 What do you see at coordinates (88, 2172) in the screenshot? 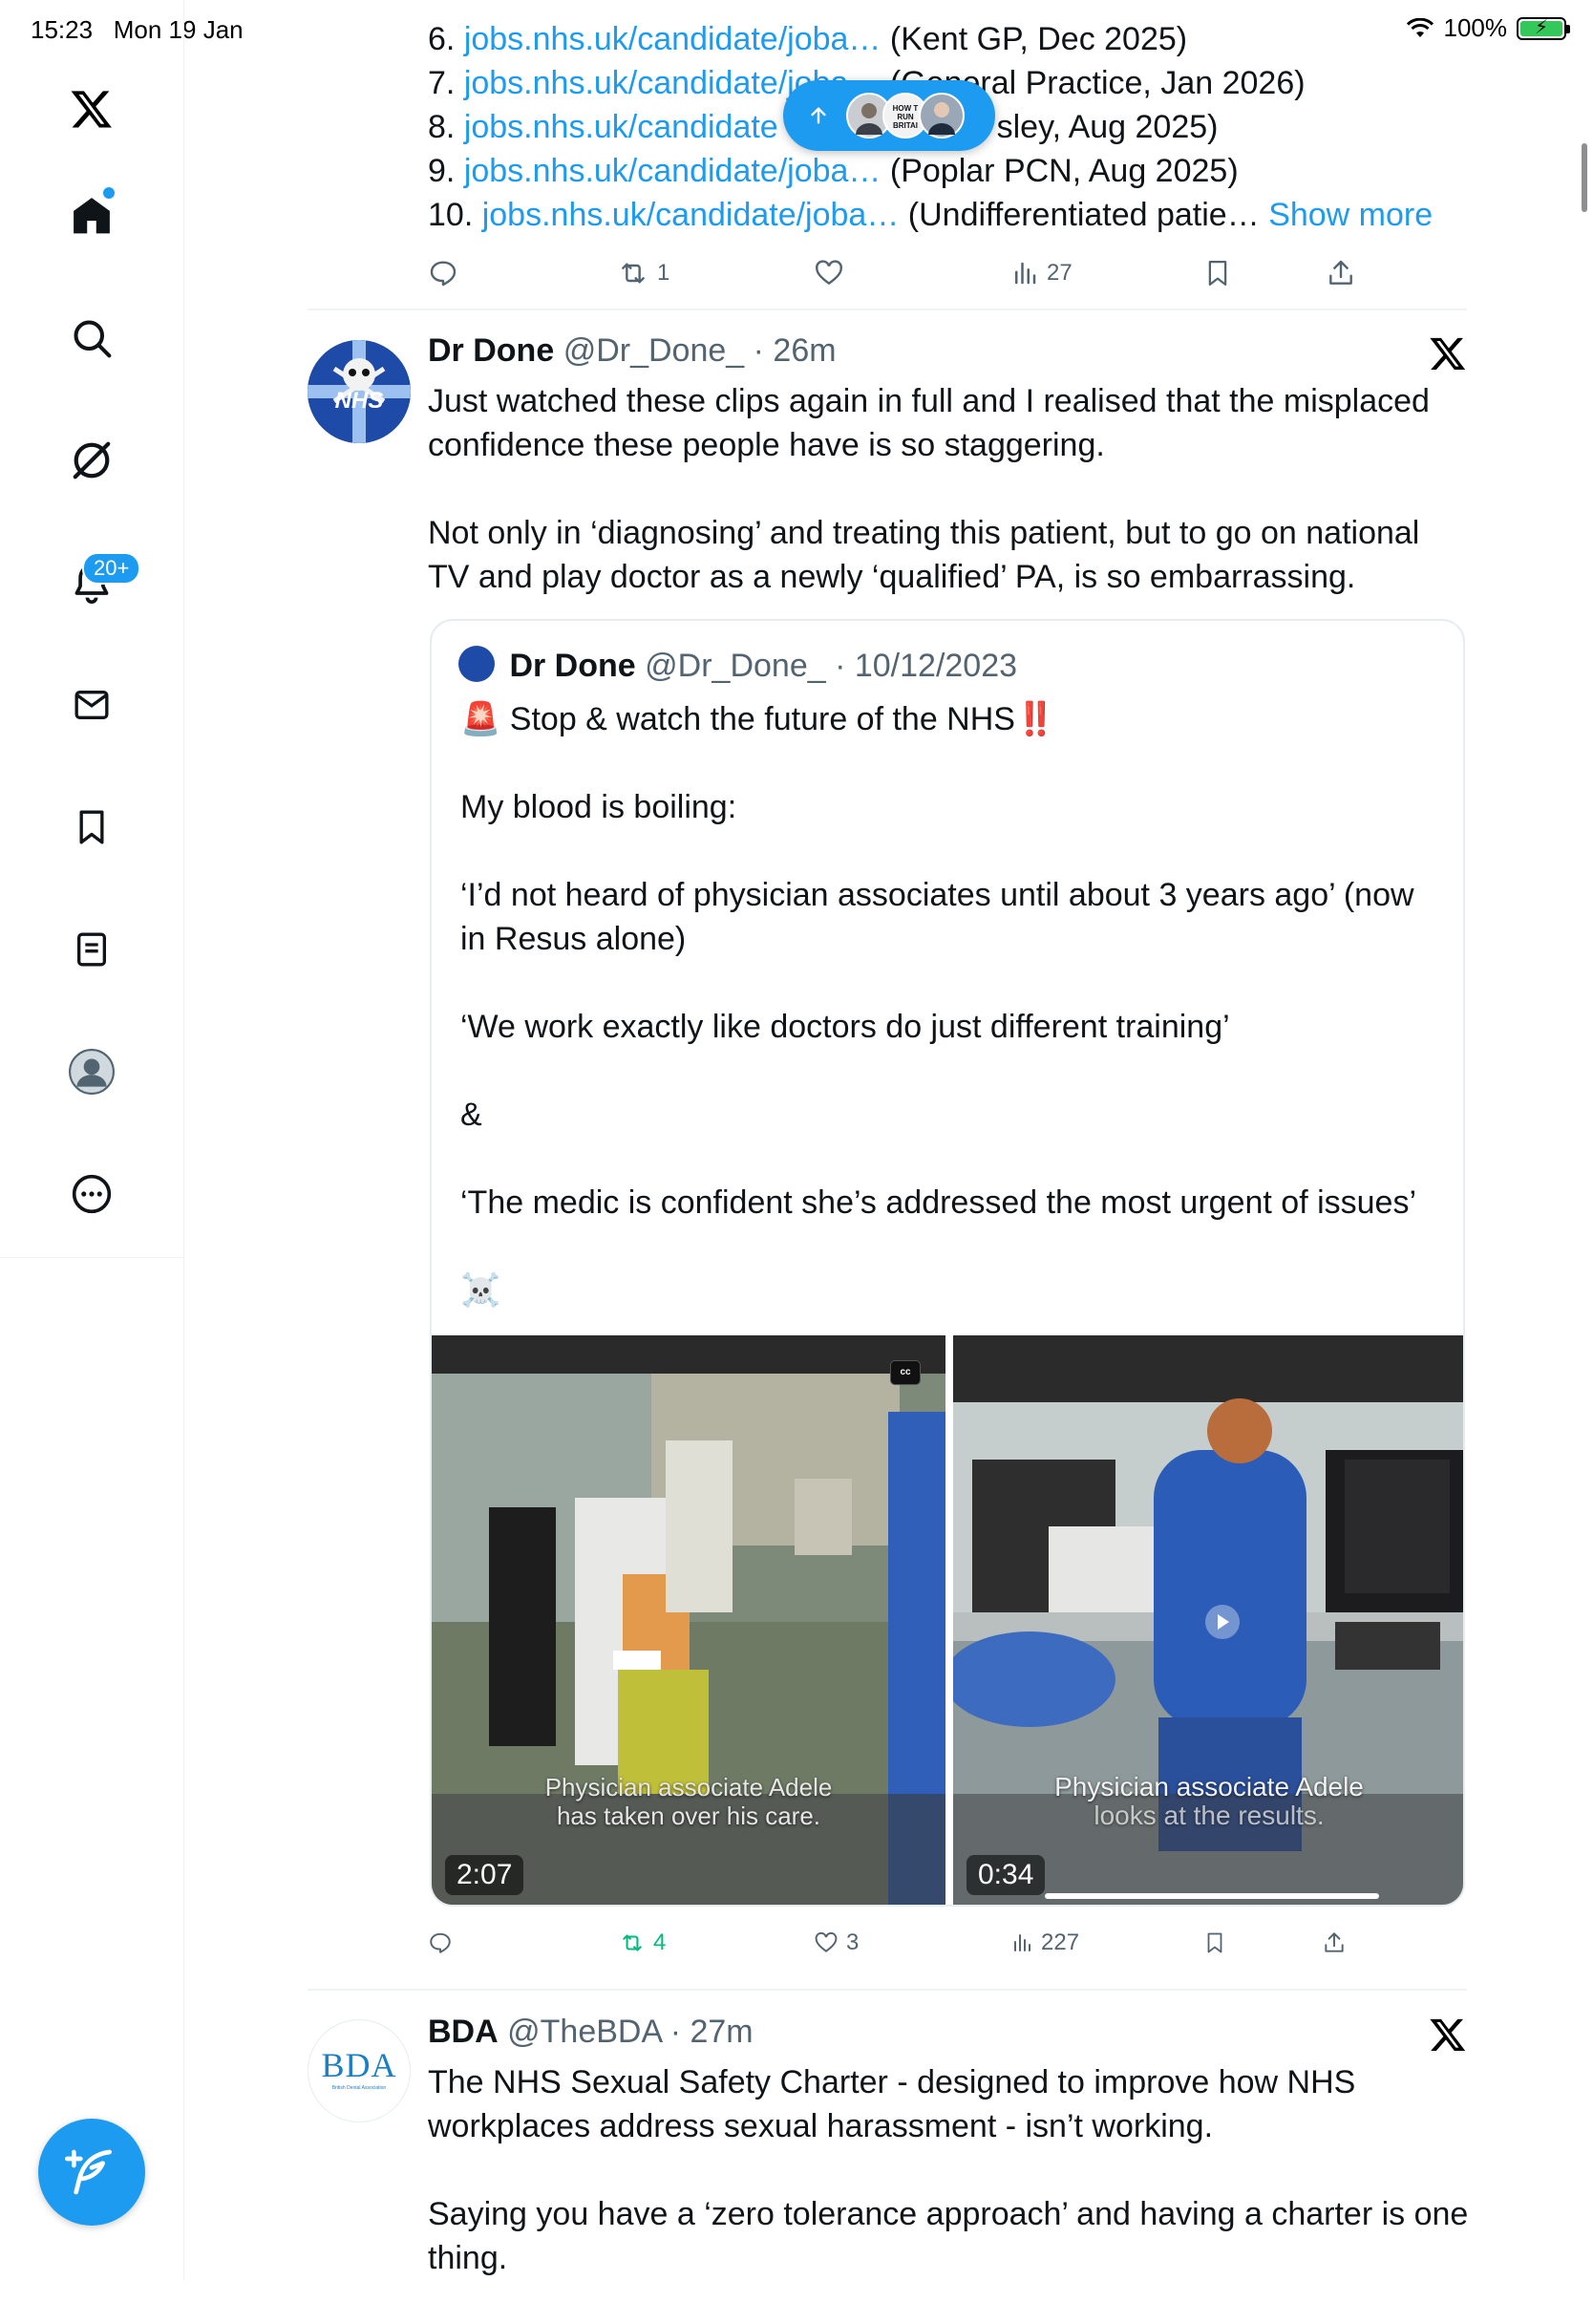
I see `compose-feather-icon` at bounding box center [88, 2172].